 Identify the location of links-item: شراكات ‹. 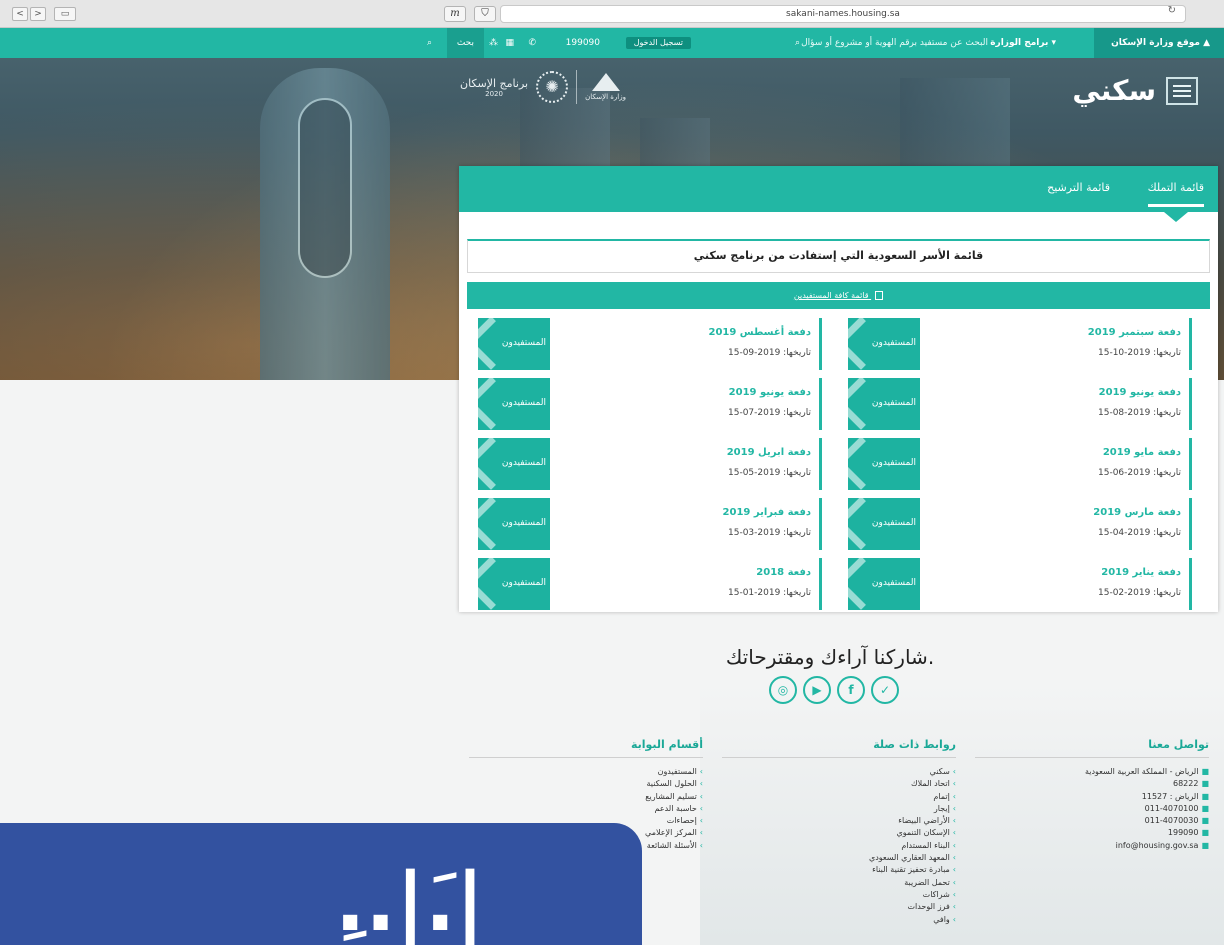
(839, 895).